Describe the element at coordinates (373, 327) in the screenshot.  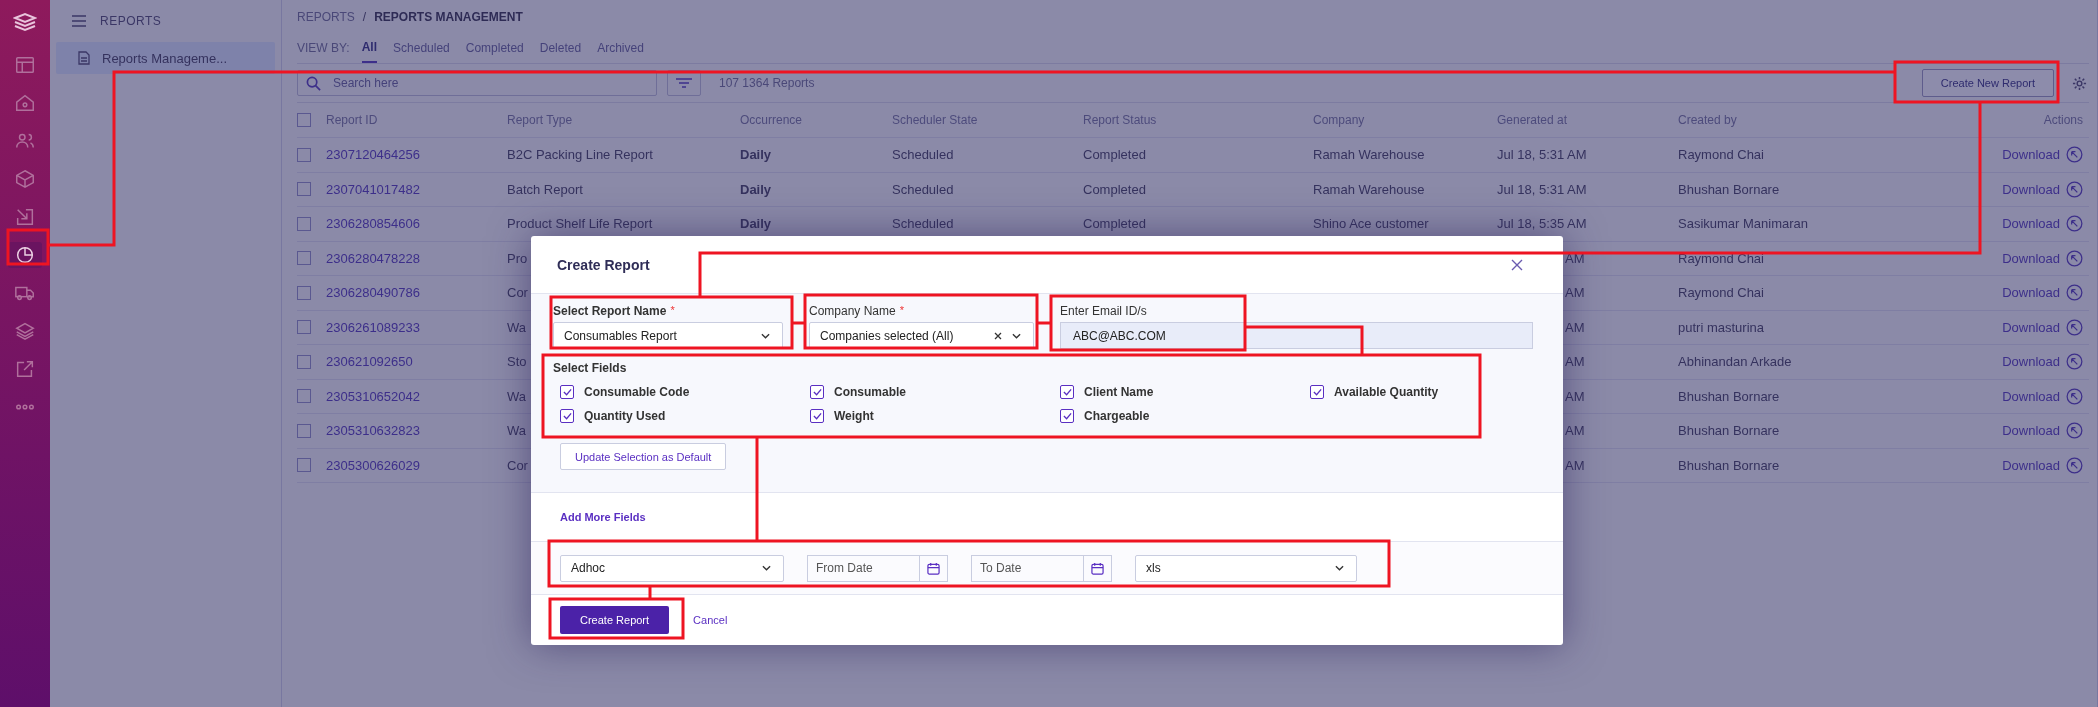
I see `report-id-link: 2306261089233` at that location.